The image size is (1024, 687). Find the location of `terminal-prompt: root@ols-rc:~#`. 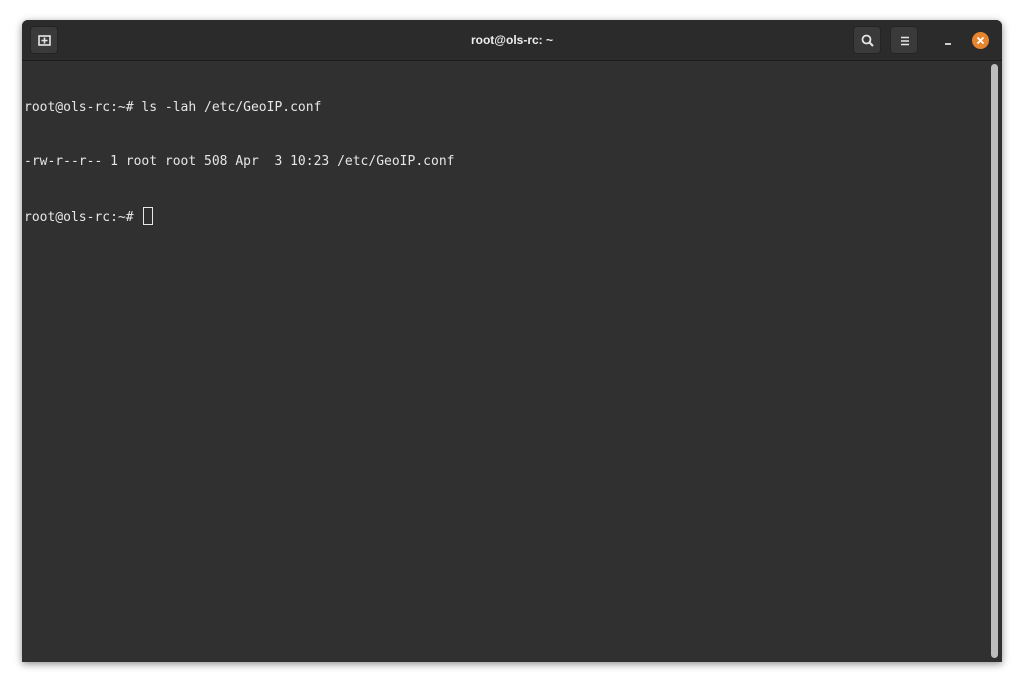

terminal-prompt: root@ols-rc:~# is located at coordinates (83, 217).